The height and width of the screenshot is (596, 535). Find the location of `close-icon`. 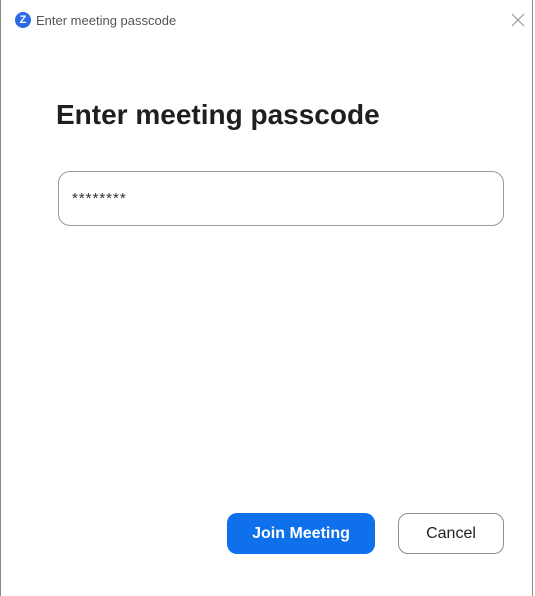

close-icon is located at coordinates (518, 20).